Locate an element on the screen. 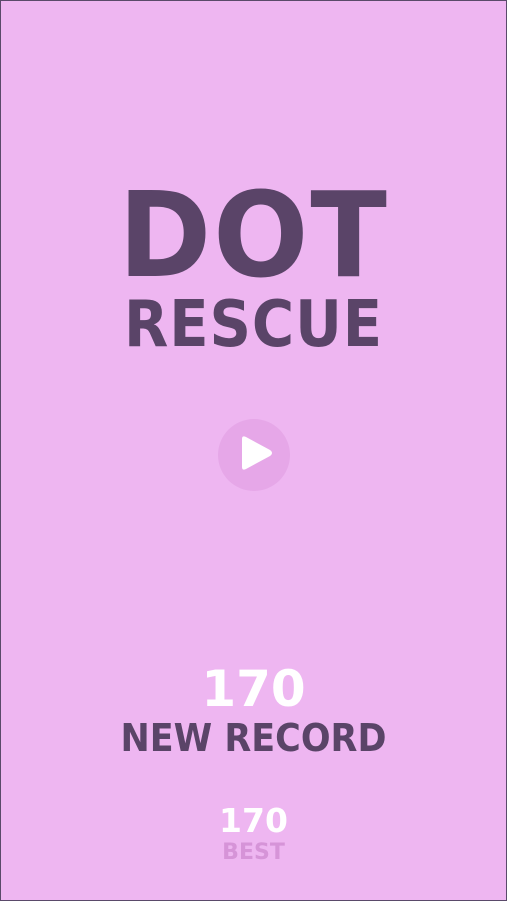 The height and width of the screenshot is (901, 507). best-score-value: 170 is located at coordinates (253, 820).